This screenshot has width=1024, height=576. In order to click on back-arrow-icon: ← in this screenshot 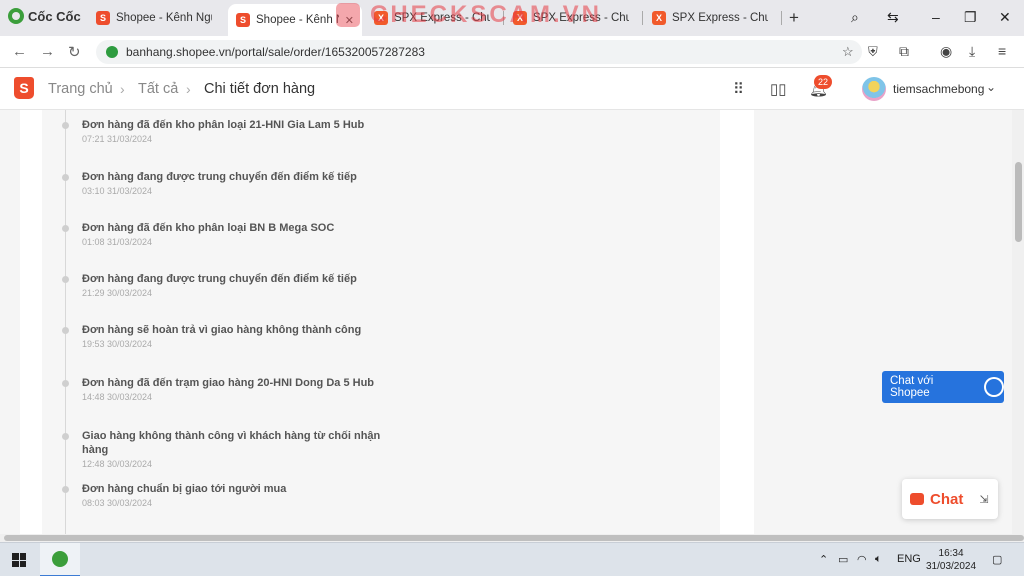, I will do `click(19, 51)`.